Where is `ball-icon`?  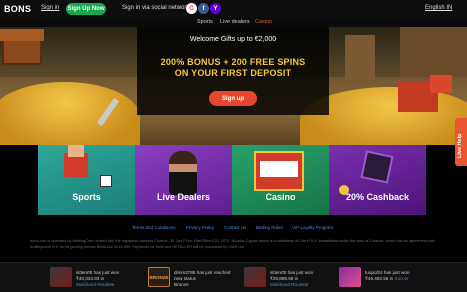
ball-icon is located at coordinates (106, 181).